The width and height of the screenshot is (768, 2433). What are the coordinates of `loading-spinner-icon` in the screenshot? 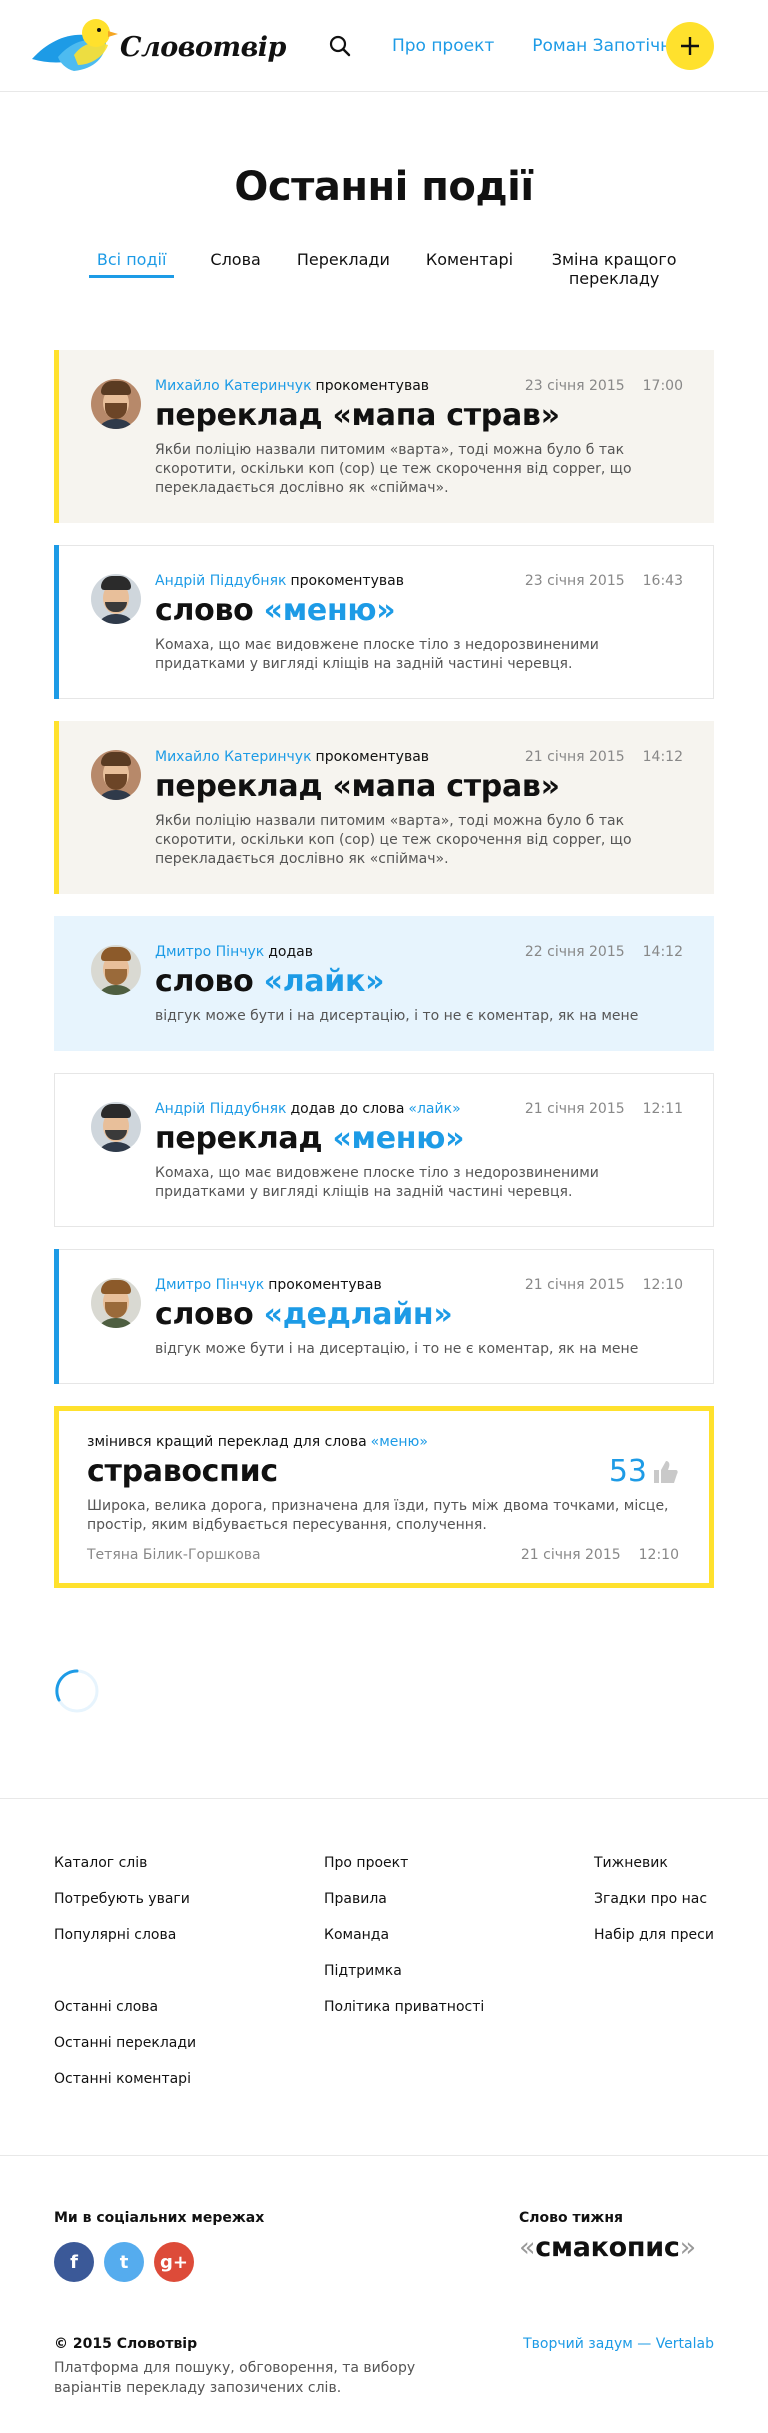 It's located at (77, 1691).